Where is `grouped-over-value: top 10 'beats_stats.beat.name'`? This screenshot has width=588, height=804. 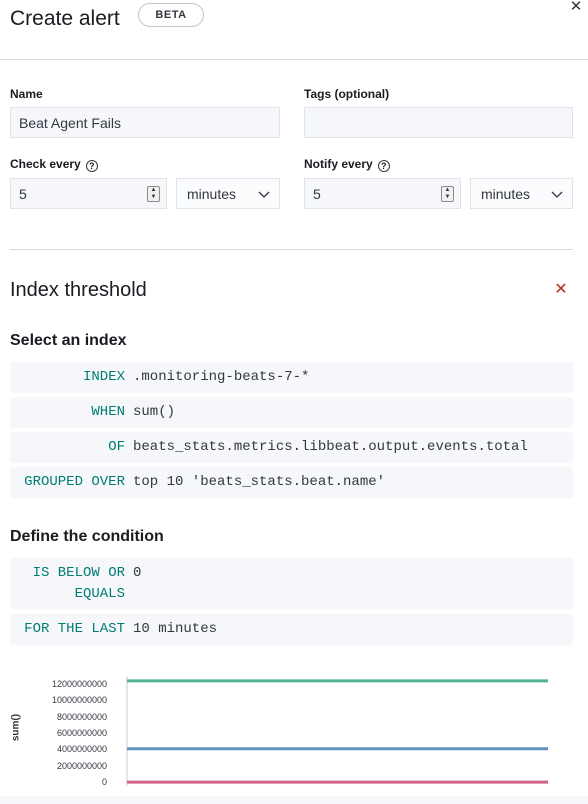 grouped-over-value: top 10 'beats_stats.beat.name' is located at coordinates (259, 482).